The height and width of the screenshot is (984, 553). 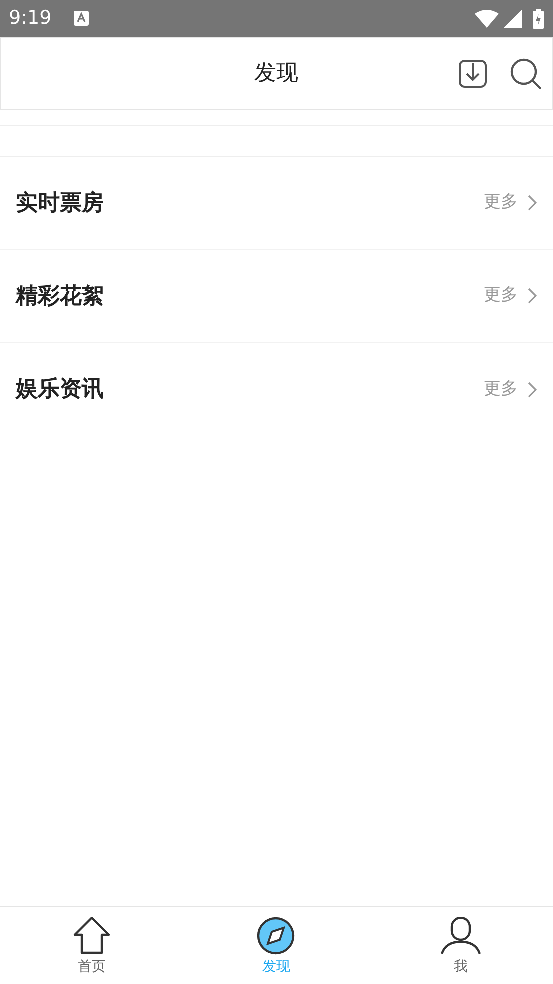 What do you see at coordinates (487, 19) in the screenshot?
I see `wifi-icon` at bounding box center [487, 19].